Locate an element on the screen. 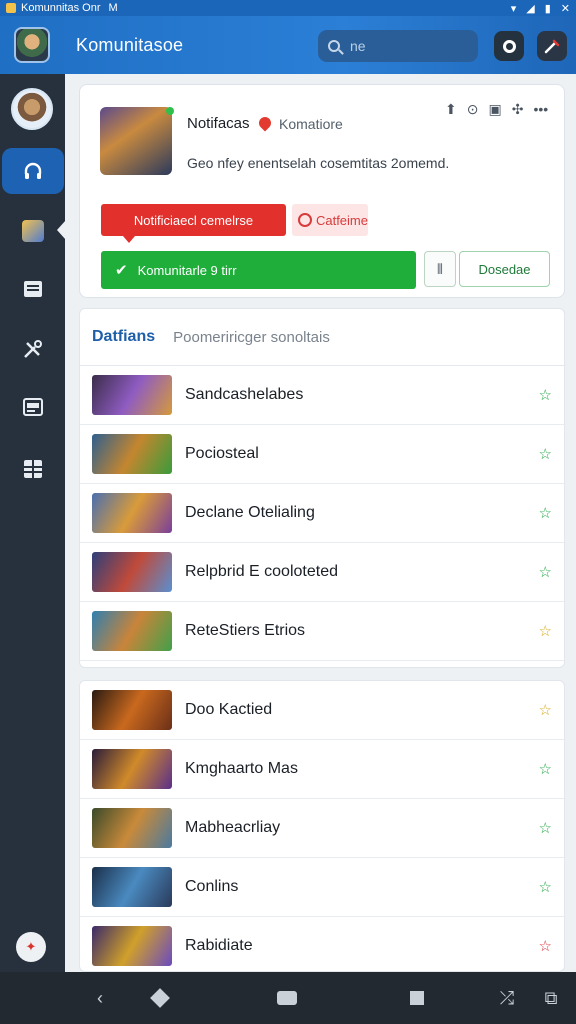  confirm-button: Catfeime is located at coordinates (330, 220).